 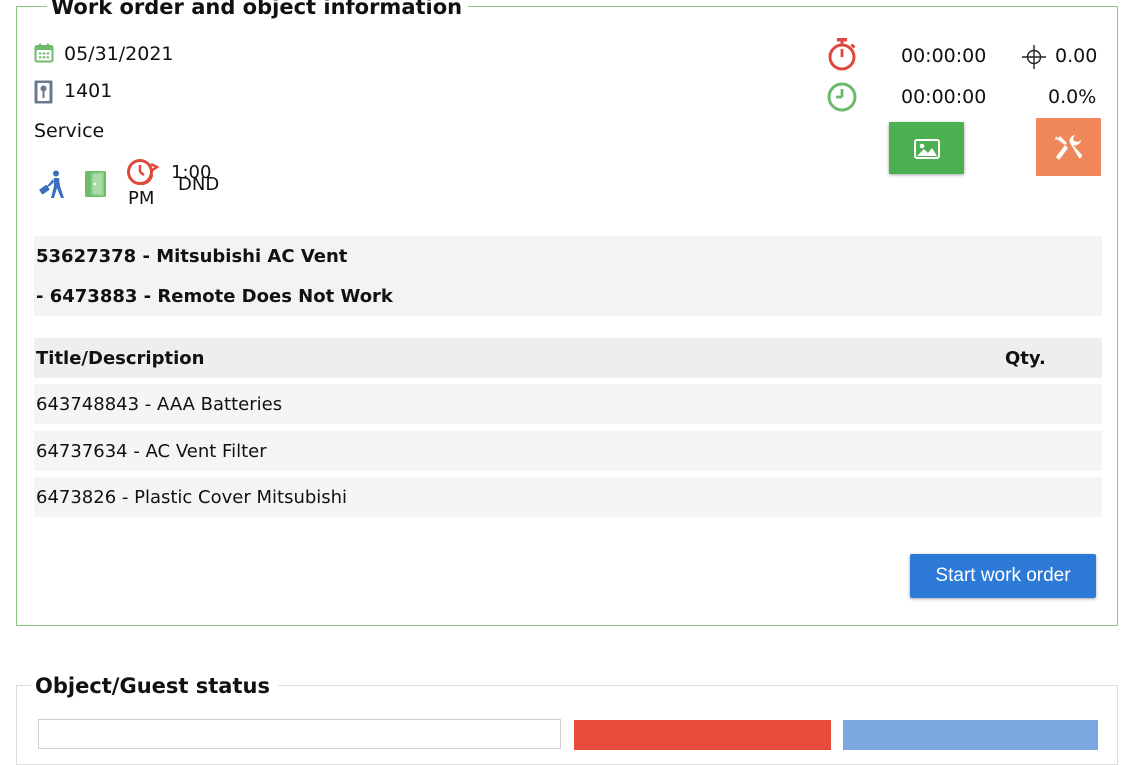 I want to click on row-title: 64737634 - AC Vent Filter, so click(x=151, y=451).